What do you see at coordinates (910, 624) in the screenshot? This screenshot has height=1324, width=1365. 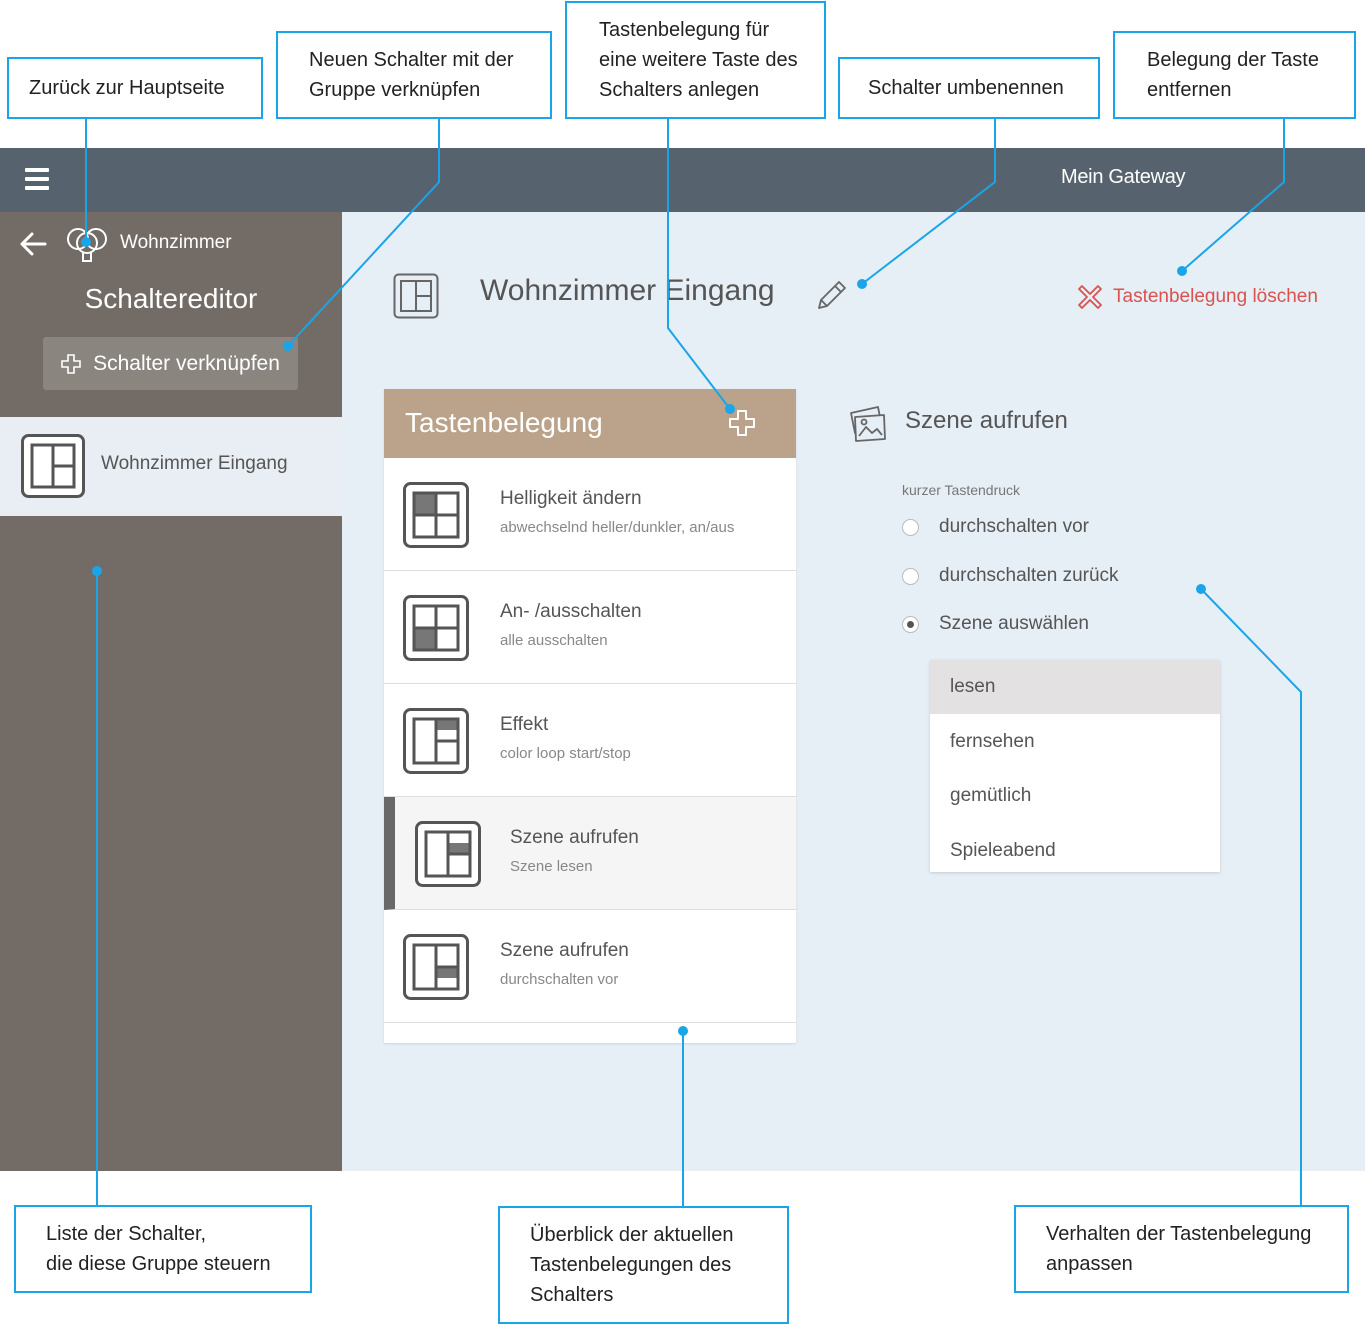 I see `radio-button-checked` at bounding box center [910, 624].